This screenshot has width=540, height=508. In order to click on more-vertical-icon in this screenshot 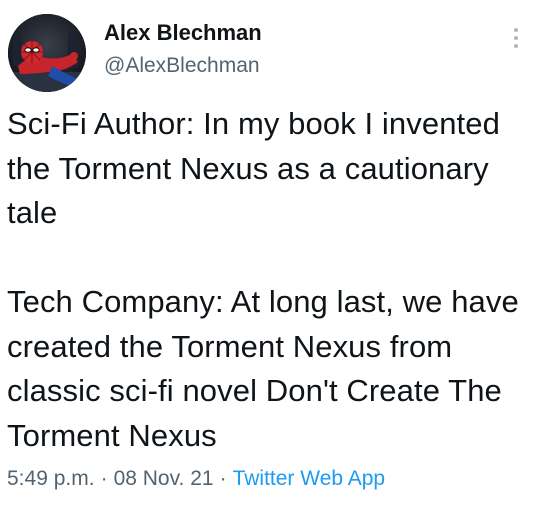, I will do `click(516, 38)`.